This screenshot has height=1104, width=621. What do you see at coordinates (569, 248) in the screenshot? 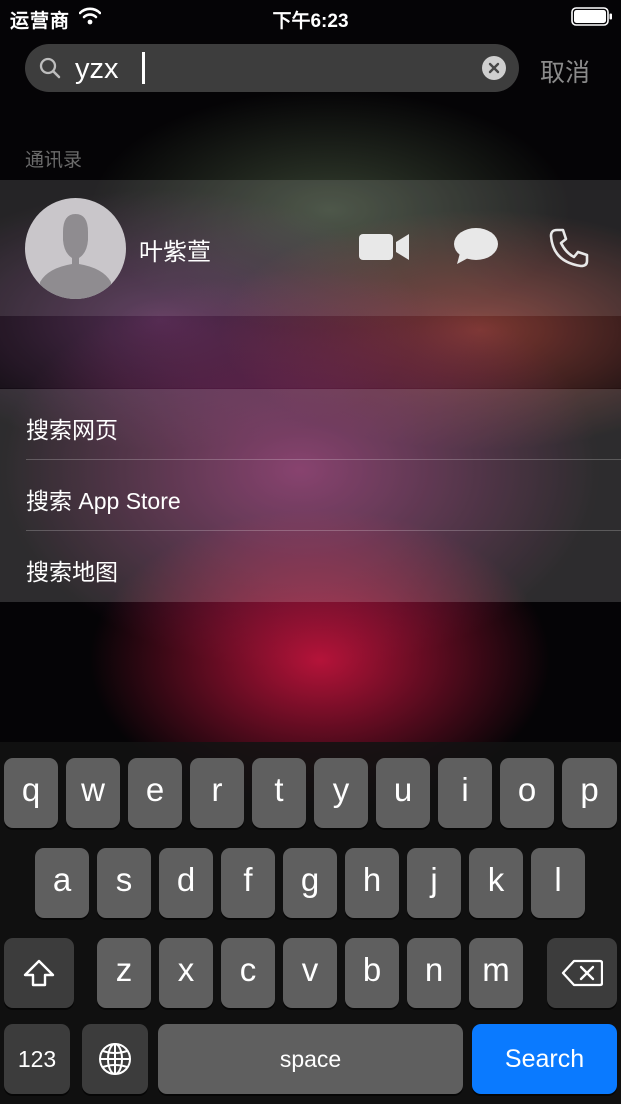
I see `phone-call-icon` at bounding box center [569, 248].